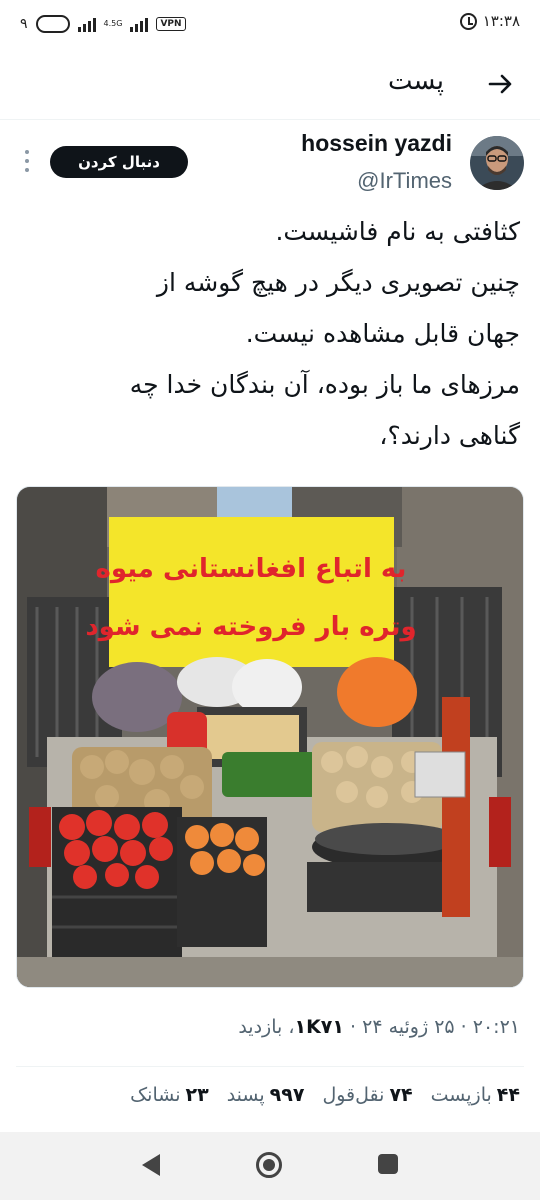 The image size is (540, 1200). What do you see at coordinates (500, 84) in the screenshot?
I see `back-arrow-icon` at bounding box center [500, 84].